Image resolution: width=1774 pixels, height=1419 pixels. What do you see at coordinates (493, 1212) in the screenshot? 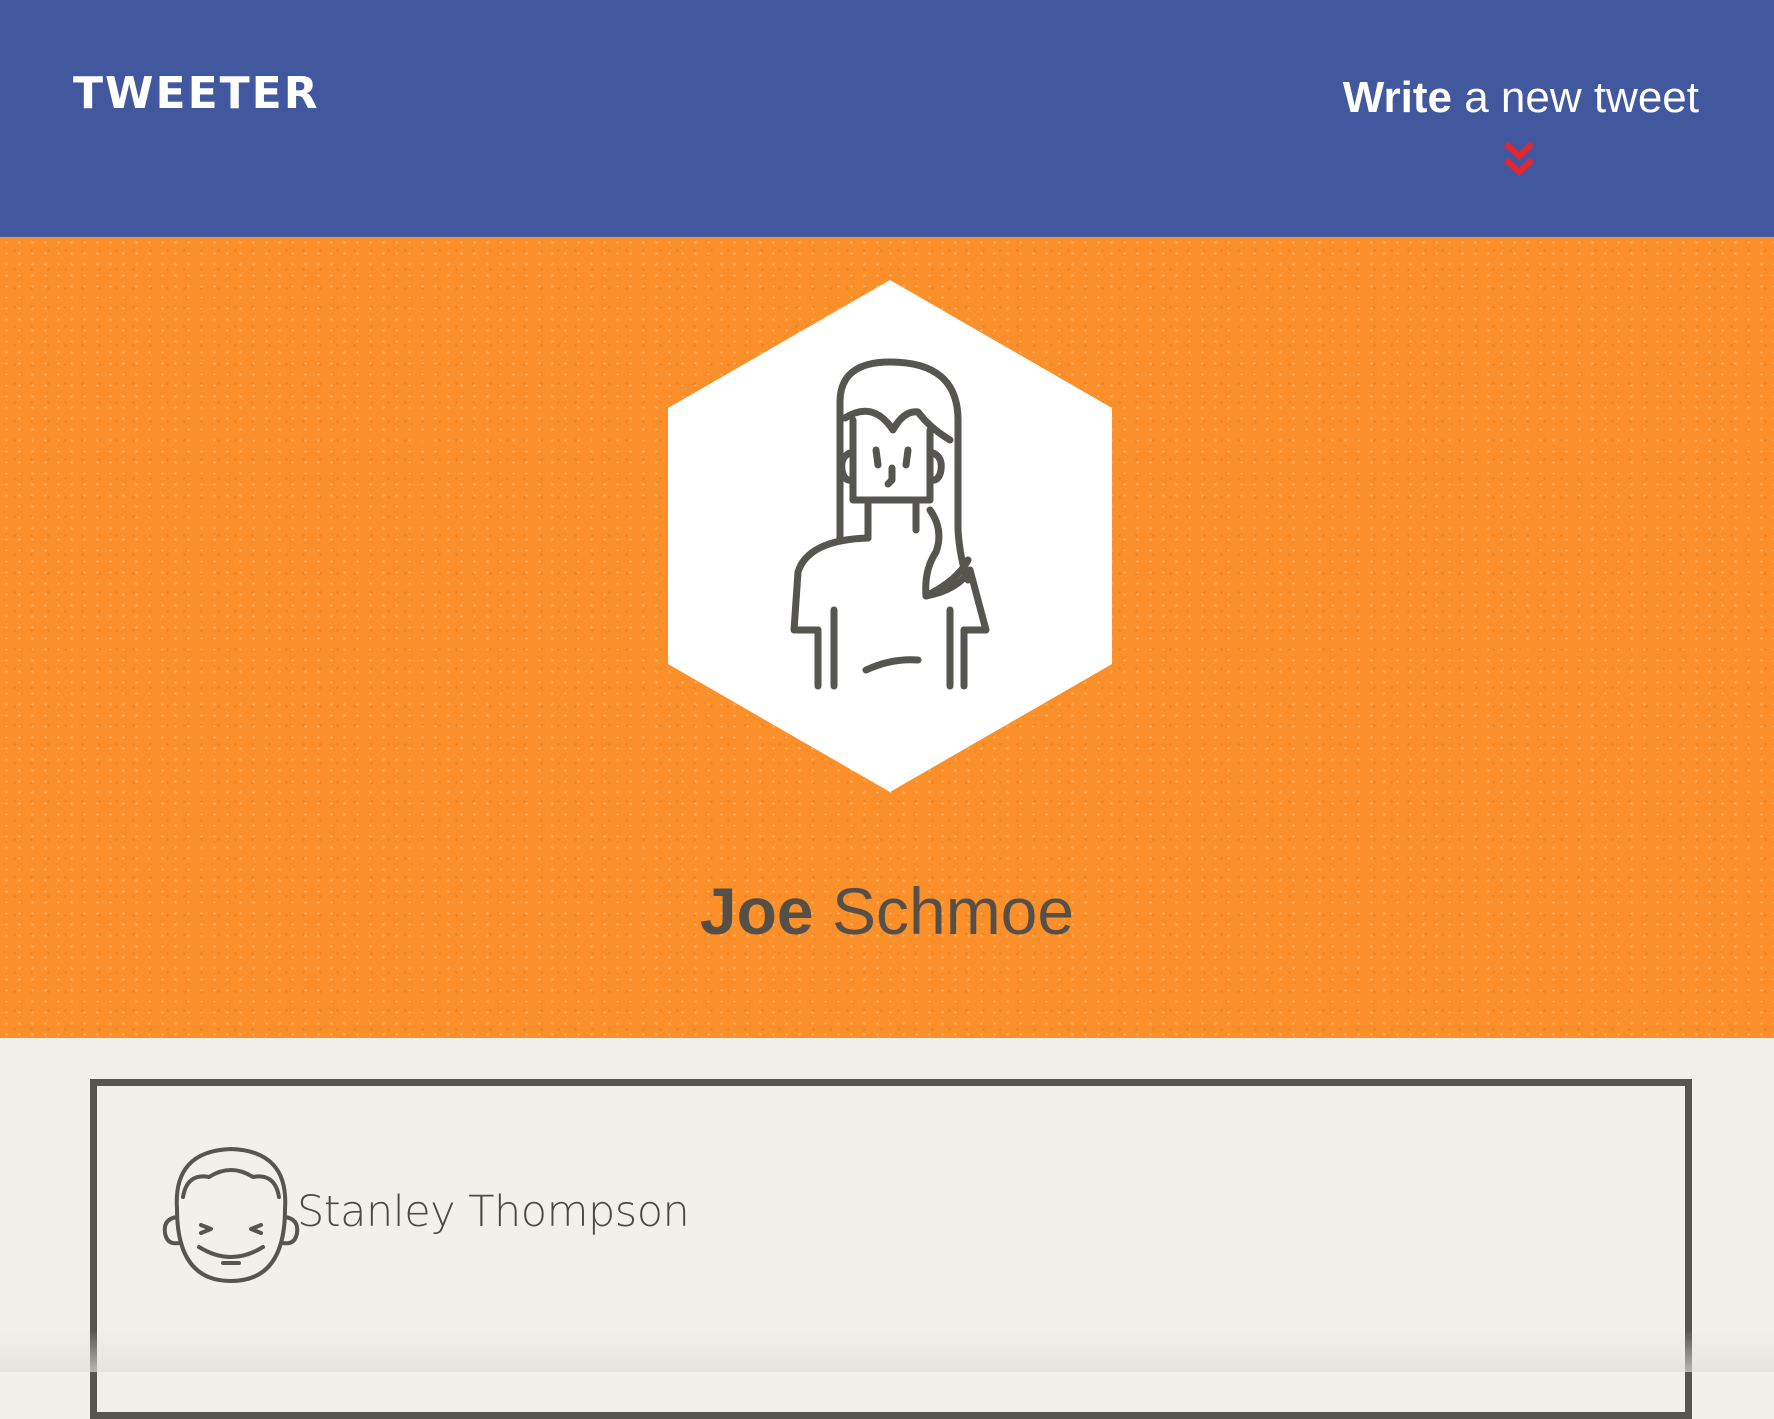
I see `tweet-author-name: Stanley Thompson` at bounding box center [493, 1212].